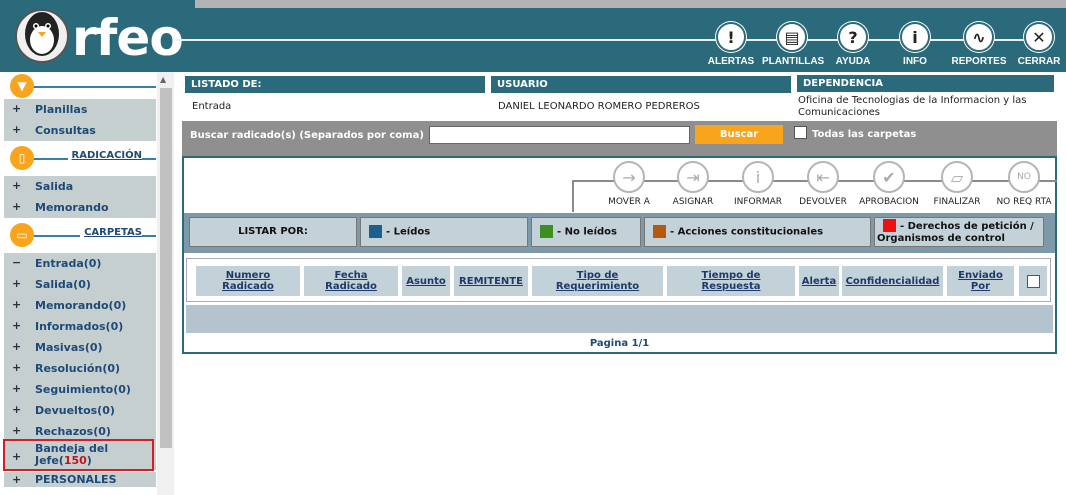 This screenshot has height=495, width=1066. Describe the element at coordinates (980, 281) in the screenshot. I see `col-enviado-por: Enviado Por` at that location.